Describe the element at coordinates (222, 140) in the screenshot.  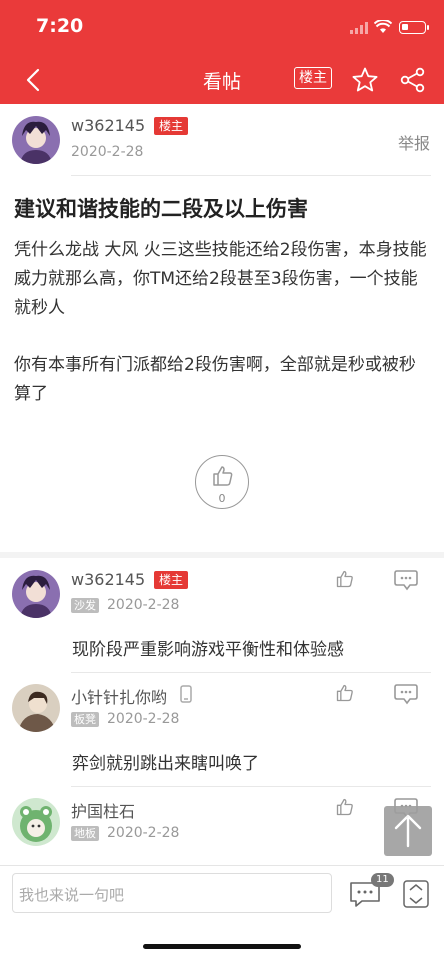
I see `post-header: w362145 楼主 2020-2-28 举报` at that location.